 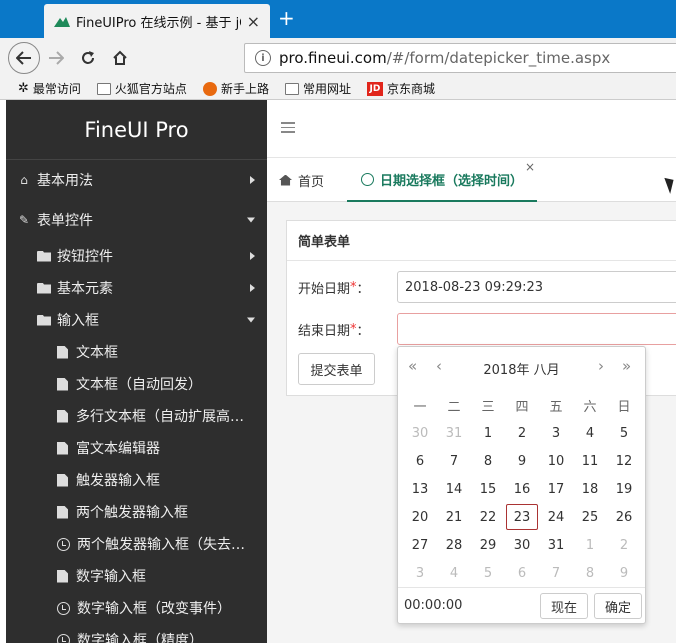 What do you see at coordinates (263, 58) in the screenshot?
I see `site-info-icon: i` at bounding box center [263, 58].